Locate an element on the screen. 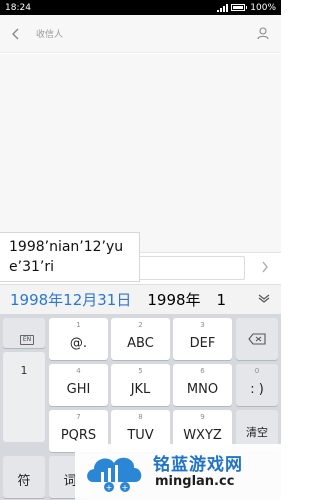  key-5: 5 JKL is located at coordinates (140, 385).